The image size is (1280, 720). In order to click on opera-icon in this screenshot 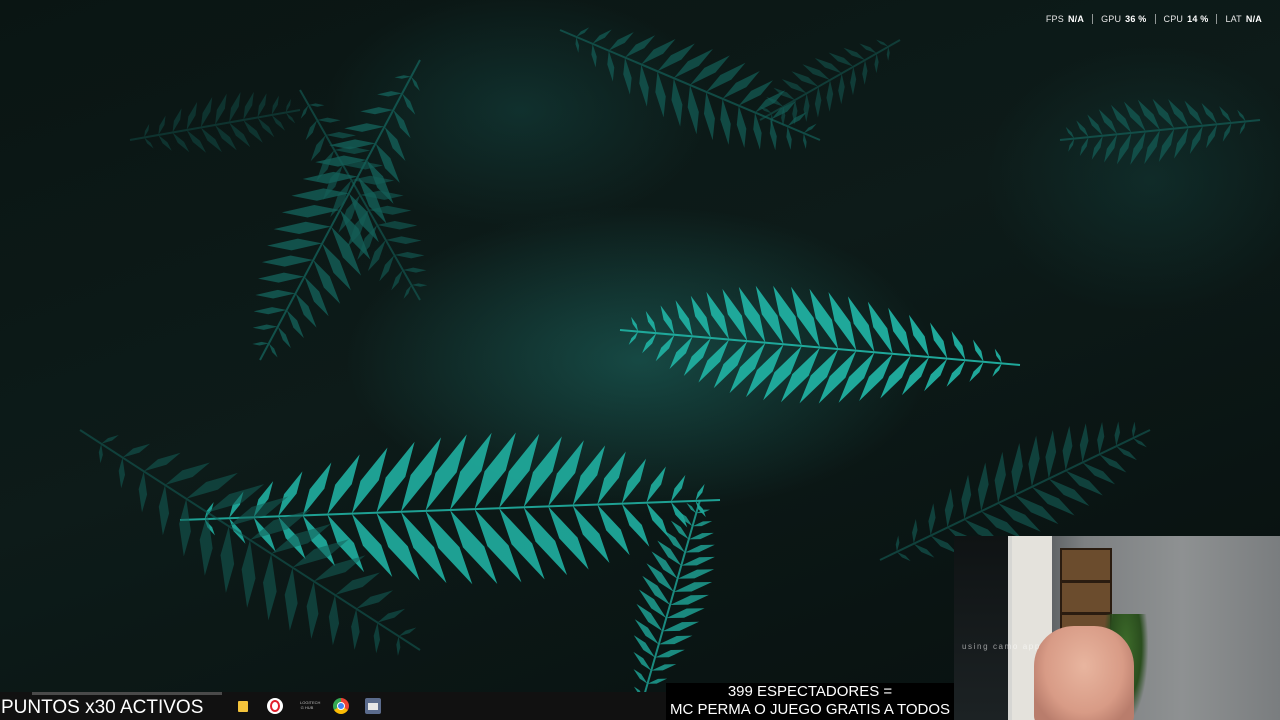, I will do `click(275, 706)`.